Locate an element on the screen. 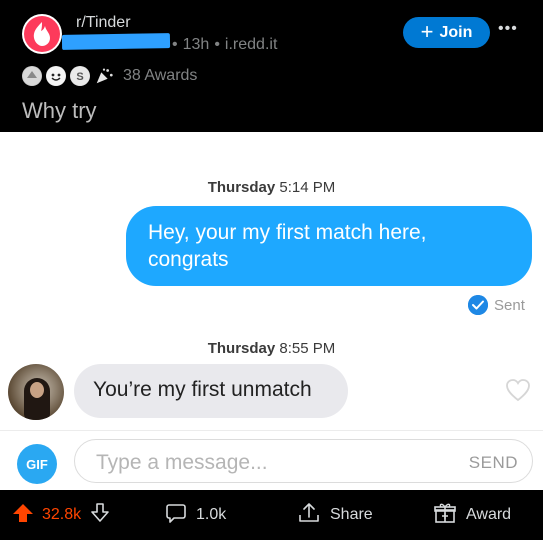 The image size is (543, 540). message-timestamp: Thursday 5:14 PM is located at coordinates (271, 187).